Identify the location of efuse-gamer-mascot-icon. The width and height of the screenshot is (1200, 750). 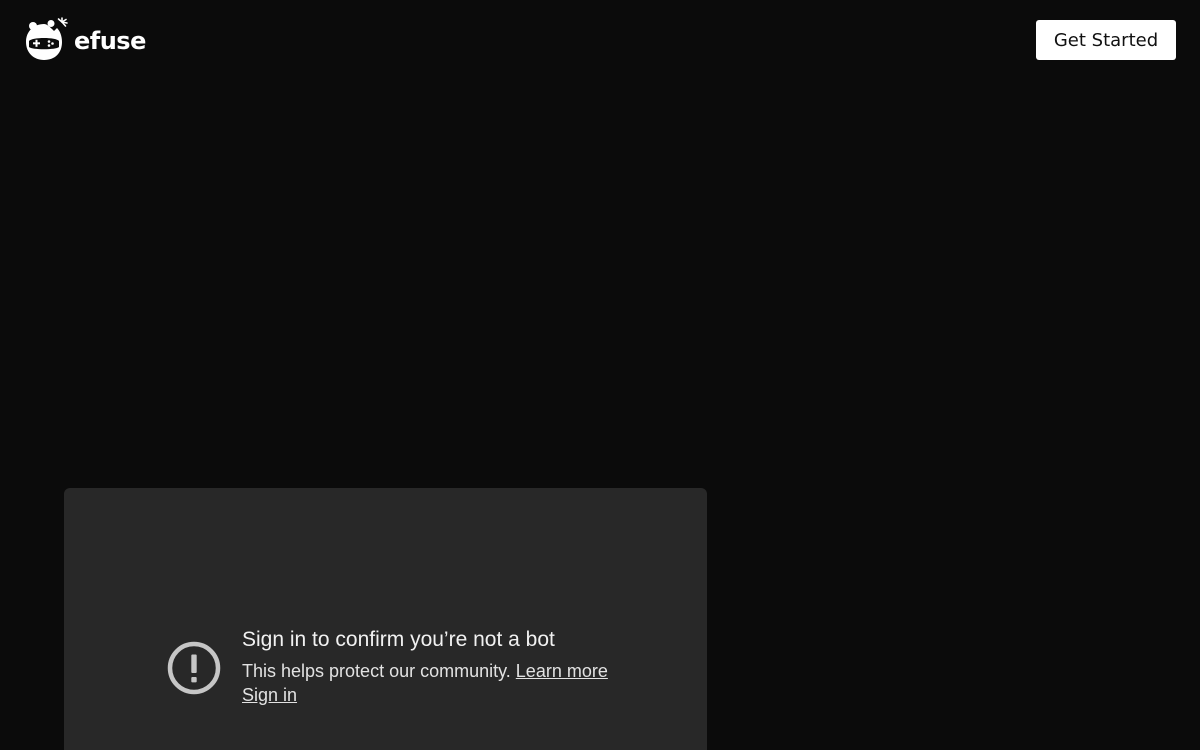
(47, 38).